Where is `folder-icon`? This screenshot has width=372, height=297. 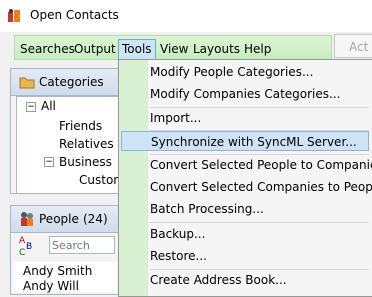 folder-icon is located at coordinates (27, 83).